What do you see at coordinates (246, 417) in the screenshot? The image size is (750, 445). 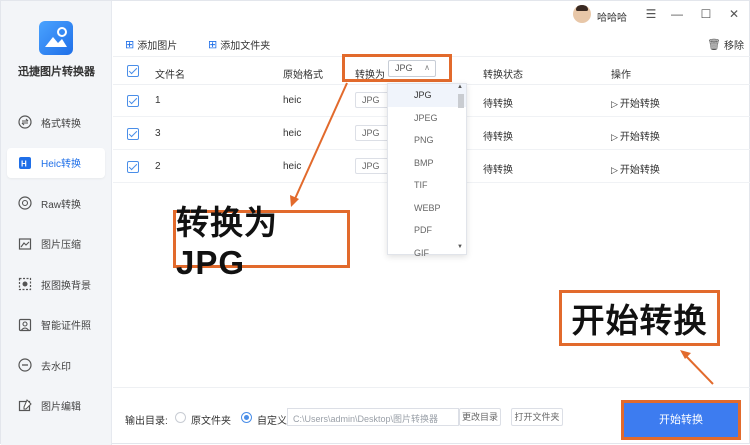 I see `custom-folder-radio` at bounding box center [246, 417].